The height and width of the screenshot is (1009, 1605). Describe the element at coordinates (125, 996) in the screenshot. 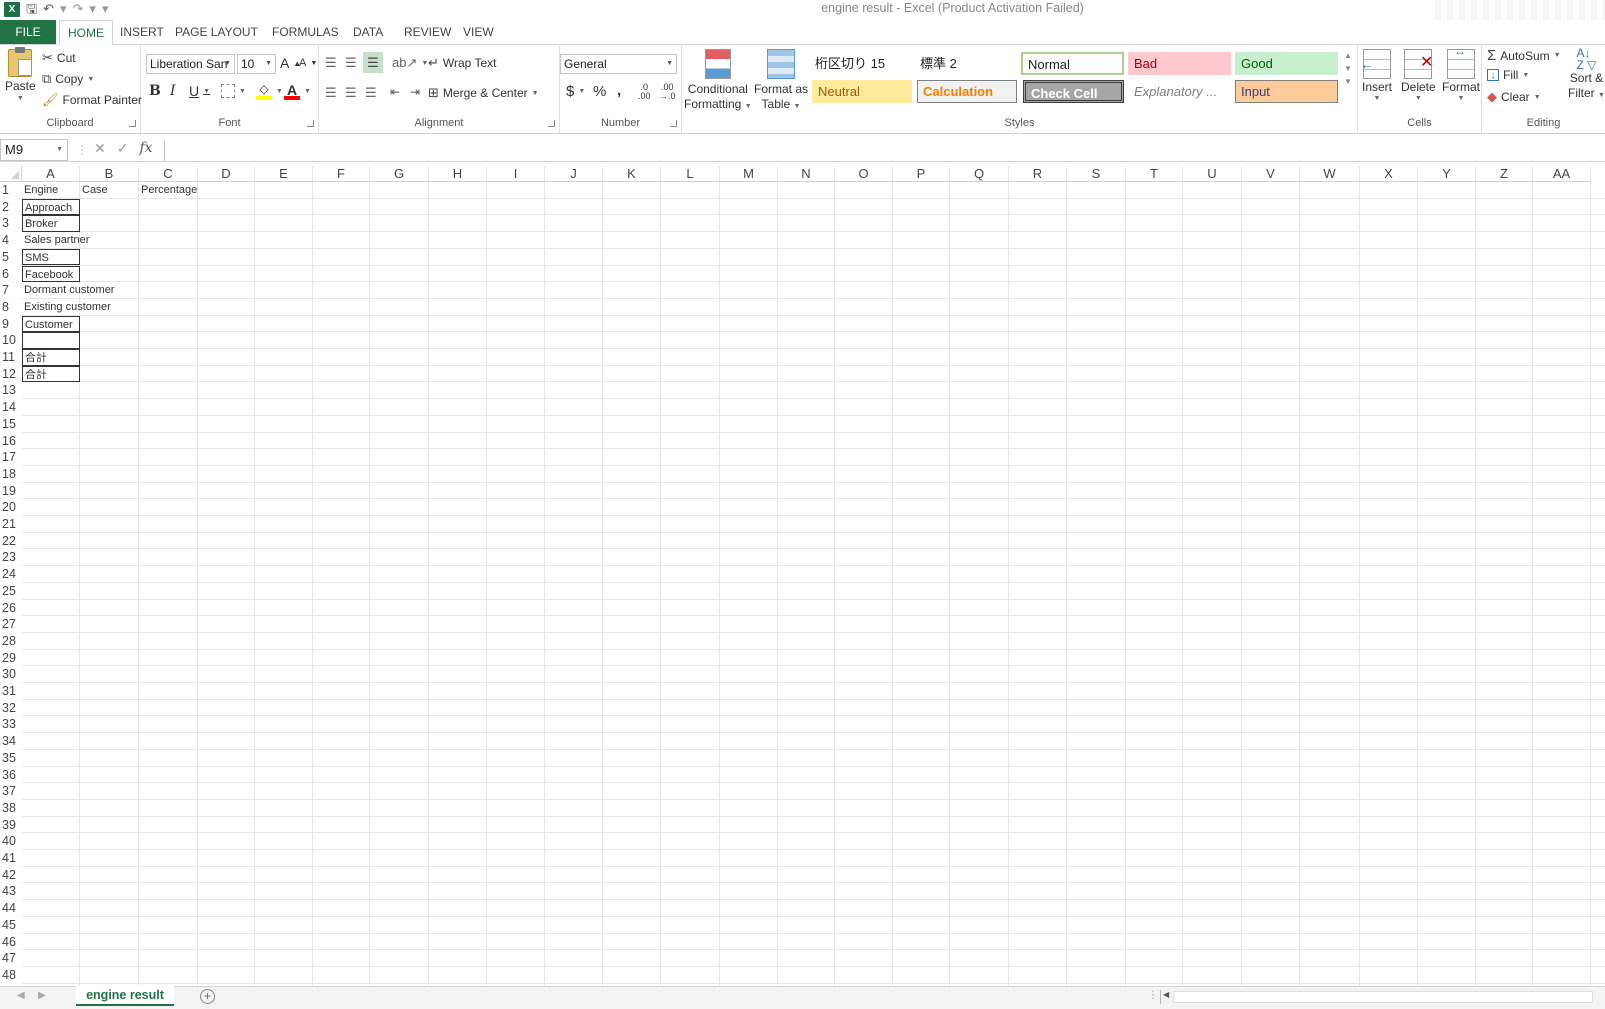

I see `sheet-tab-engine-result: engine result` at that location.